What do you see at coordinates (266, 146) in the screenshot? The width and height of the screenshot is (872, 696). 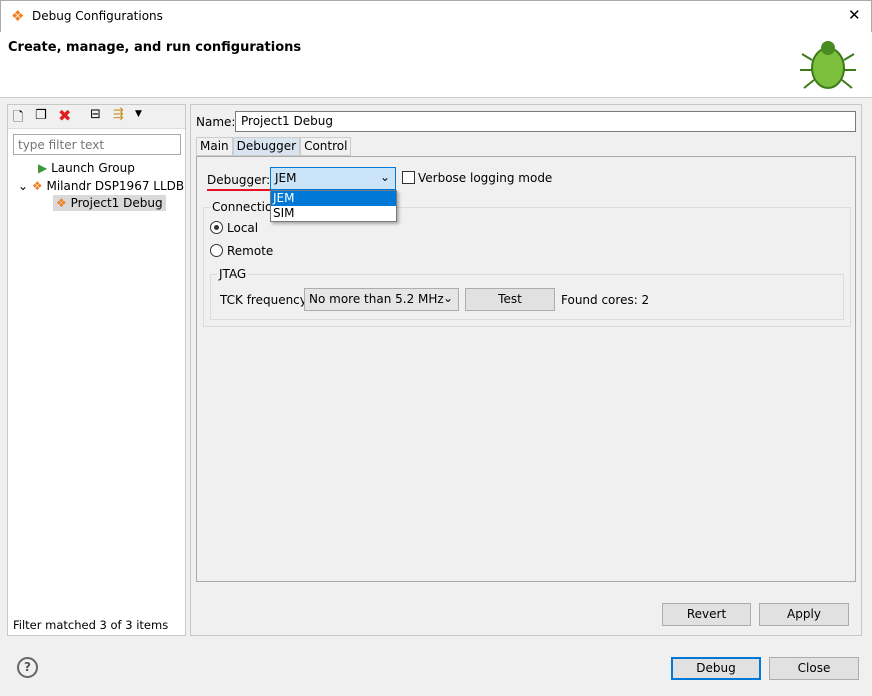 I see `tab-debugger: Debugger` at bounding box center [266, 146].